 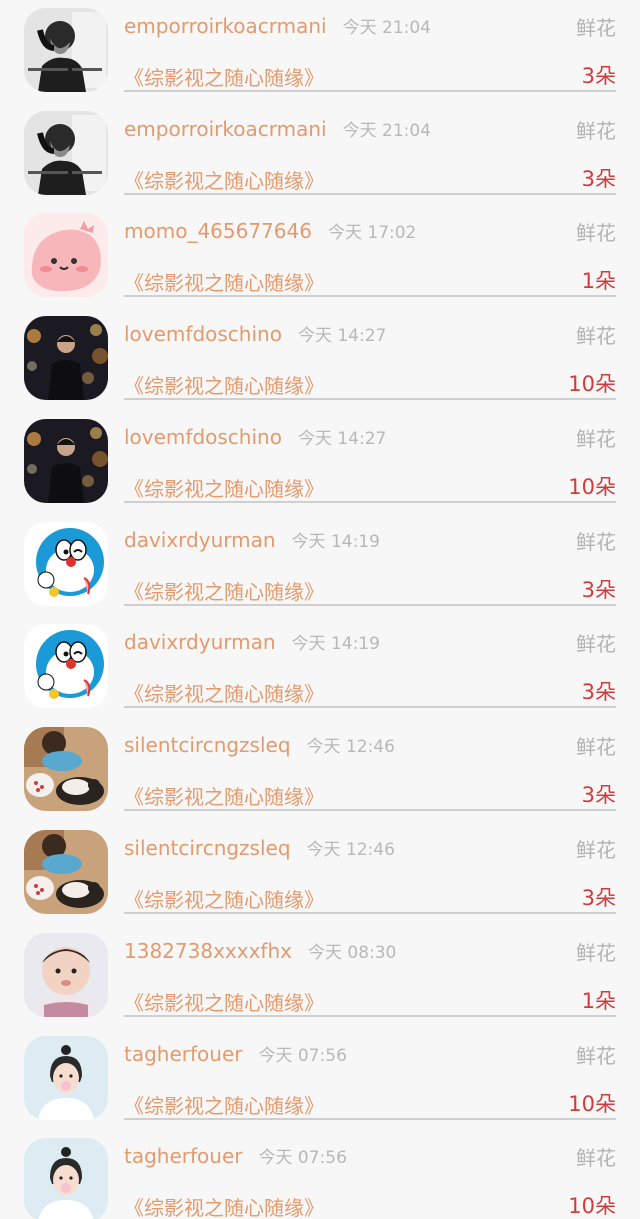 I want to click on username: momo_465677646 今天 17:02, so click(x=270, y=230).